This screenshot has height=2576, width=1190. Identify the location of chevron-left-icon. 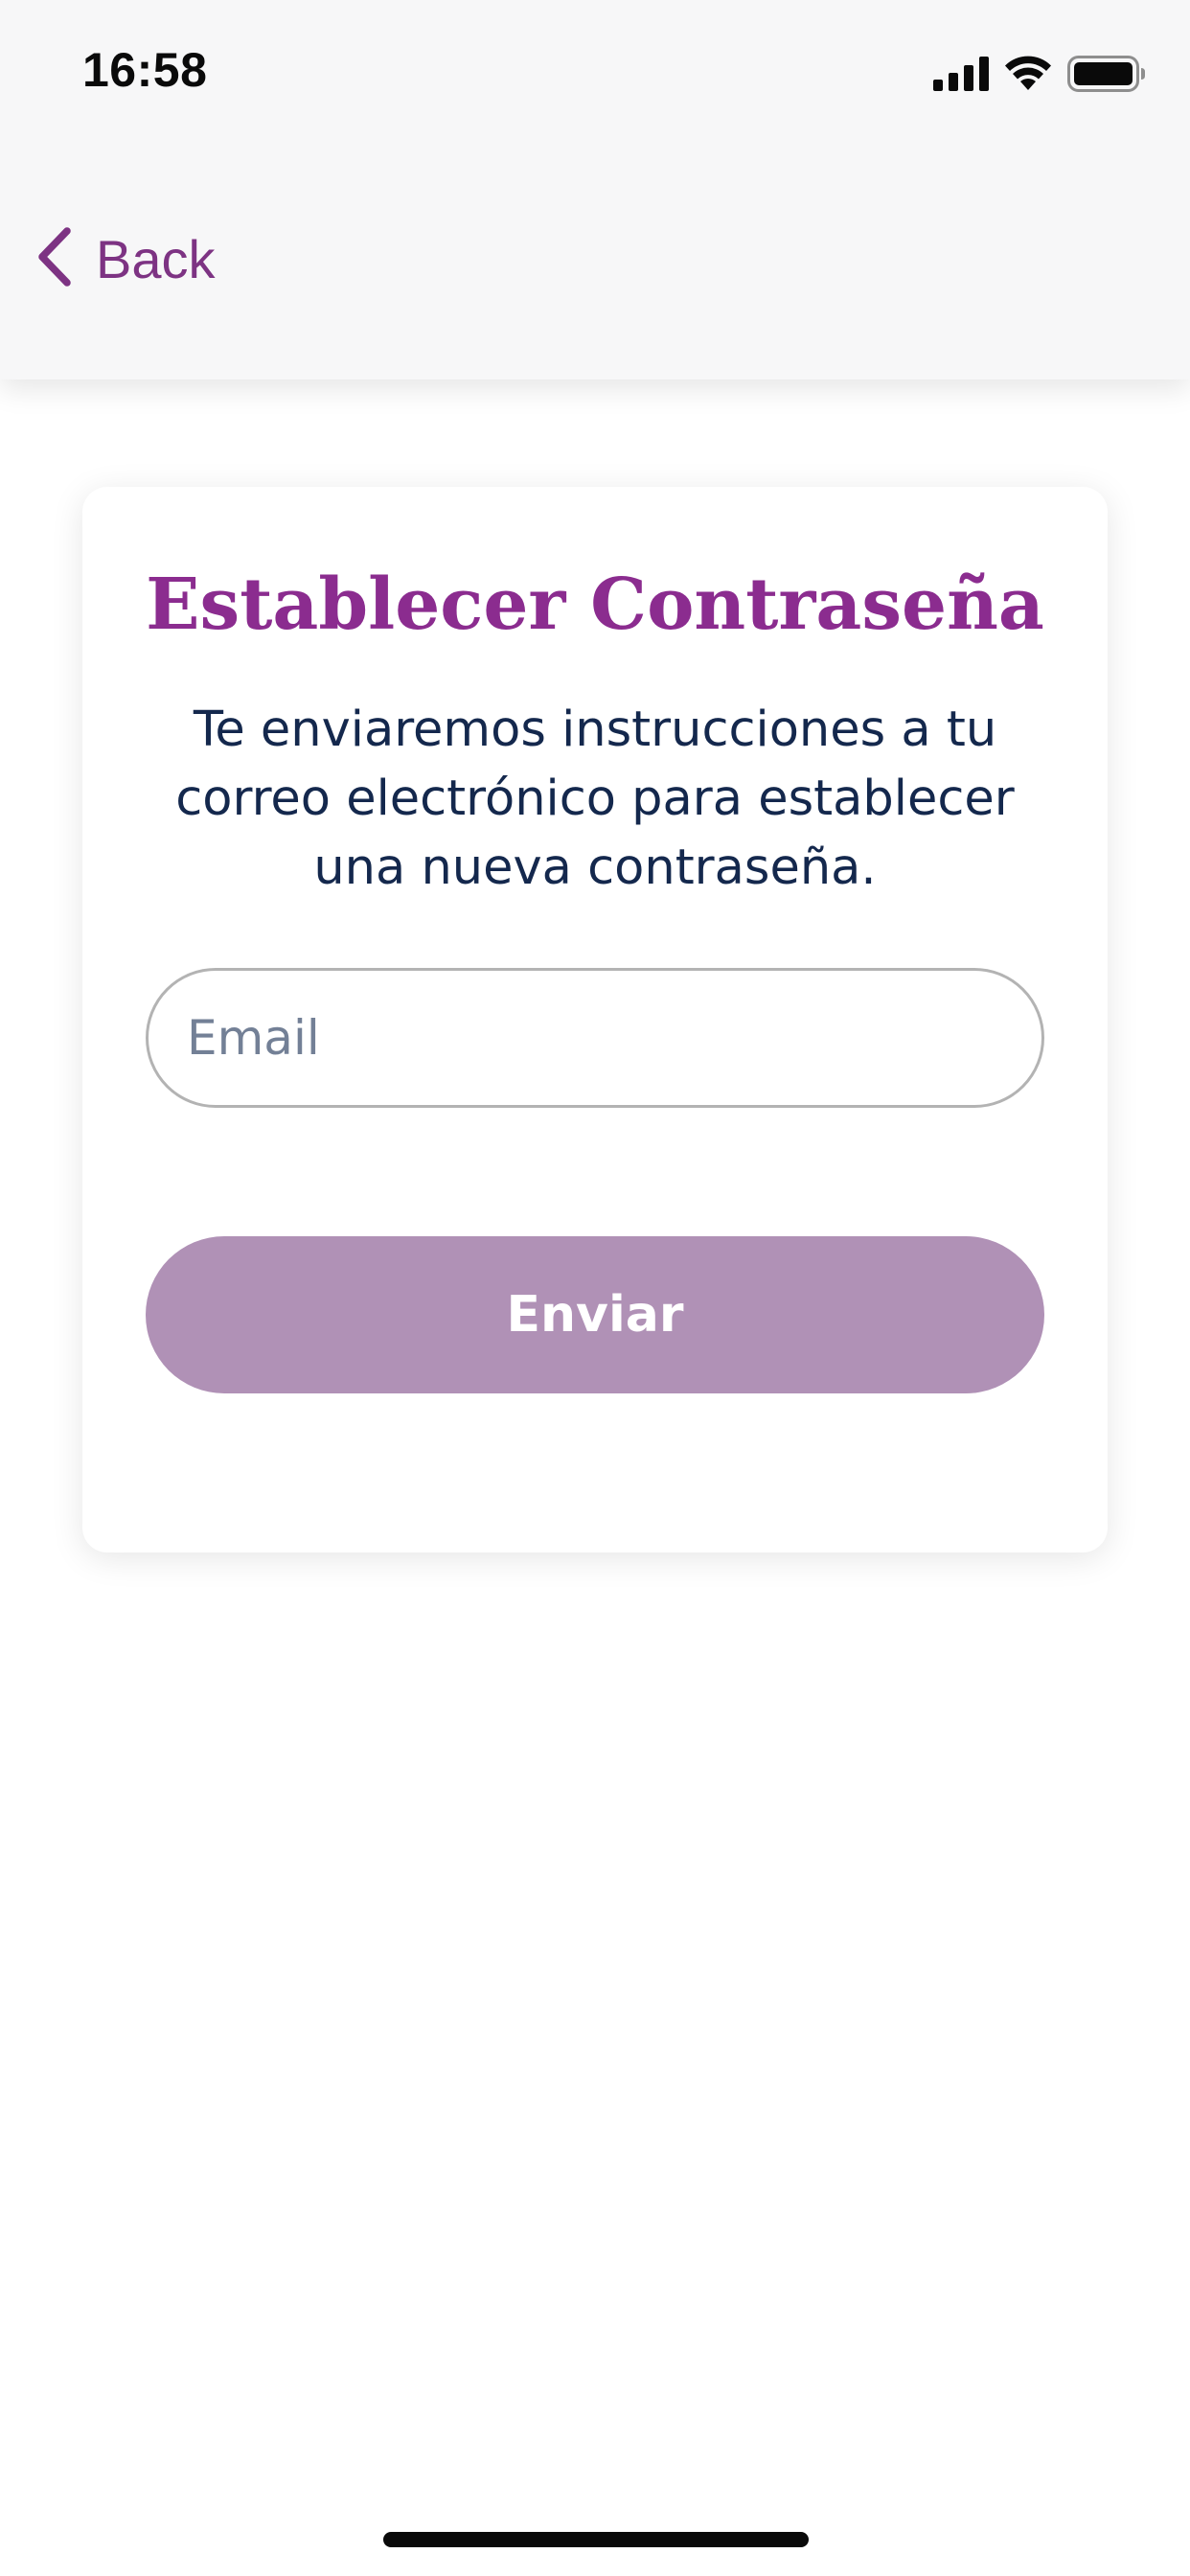
(55, 258).